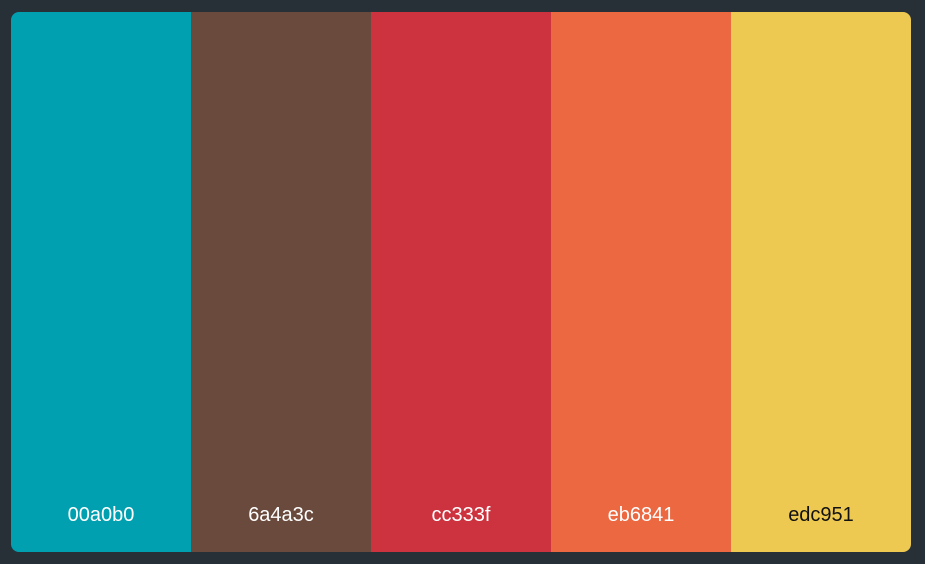  Describe the element at coordinates (101, 515) in the screenshot. I see `color-hex-label: 00a0b0` at that location.